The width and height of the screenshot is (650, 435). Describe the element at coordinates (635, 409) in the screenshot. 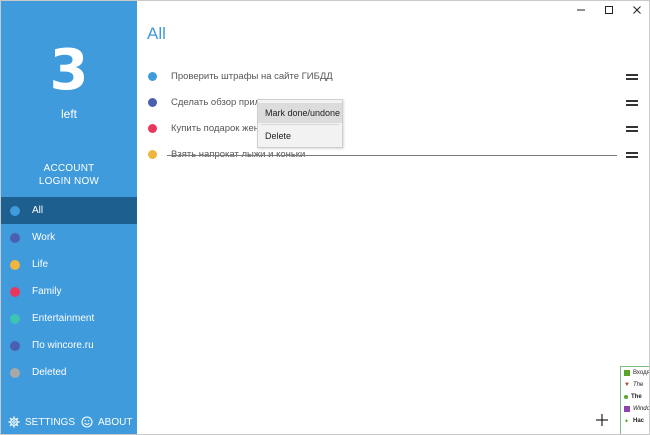

I see `peek-row: Windo` at that location.